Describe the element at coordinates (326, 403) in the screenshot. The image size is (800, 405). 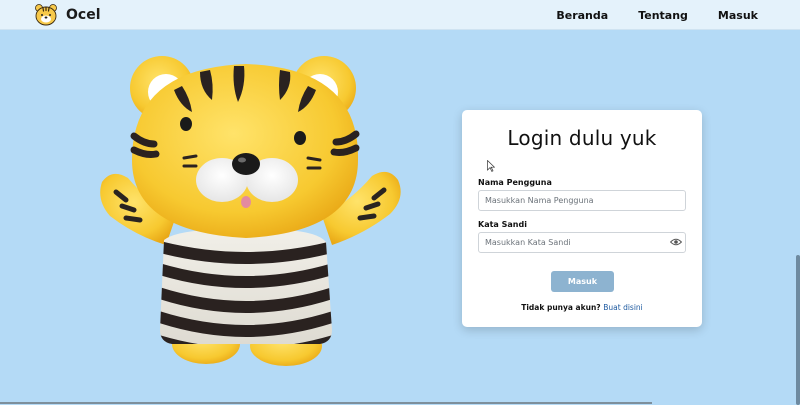
I see `bottom-divider` at that location.